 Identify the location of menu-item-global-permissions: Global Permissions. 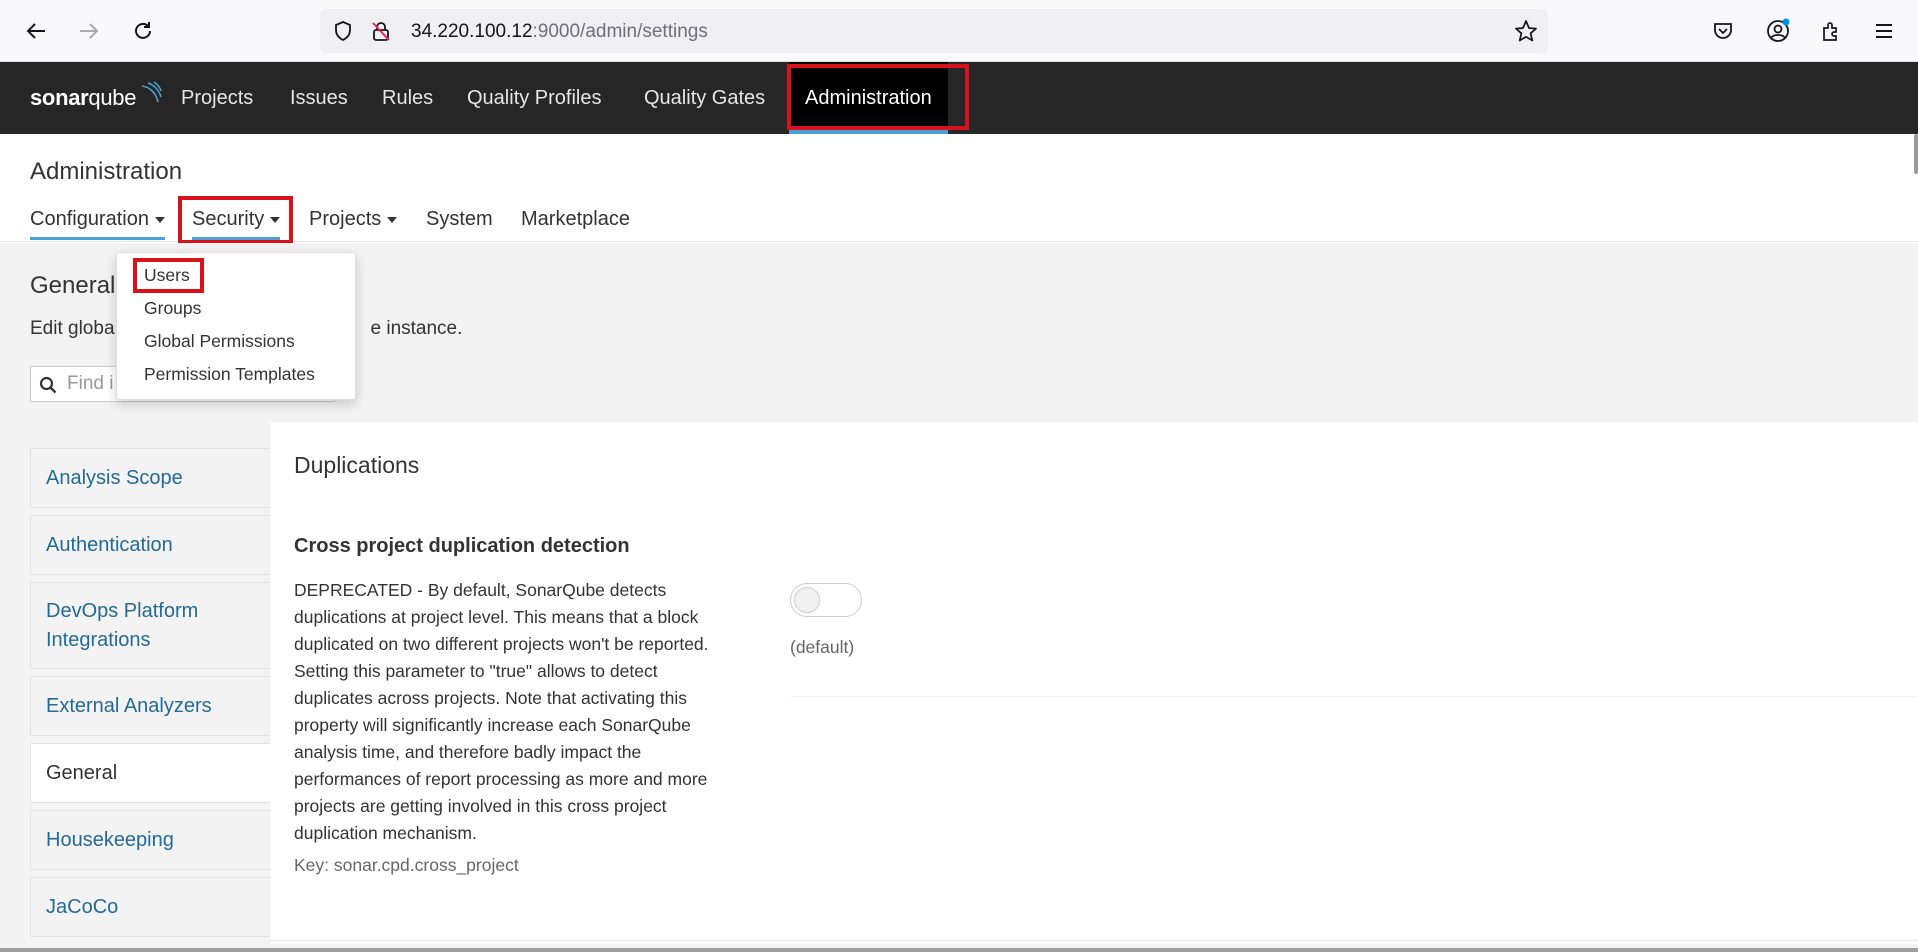
(219, 341).